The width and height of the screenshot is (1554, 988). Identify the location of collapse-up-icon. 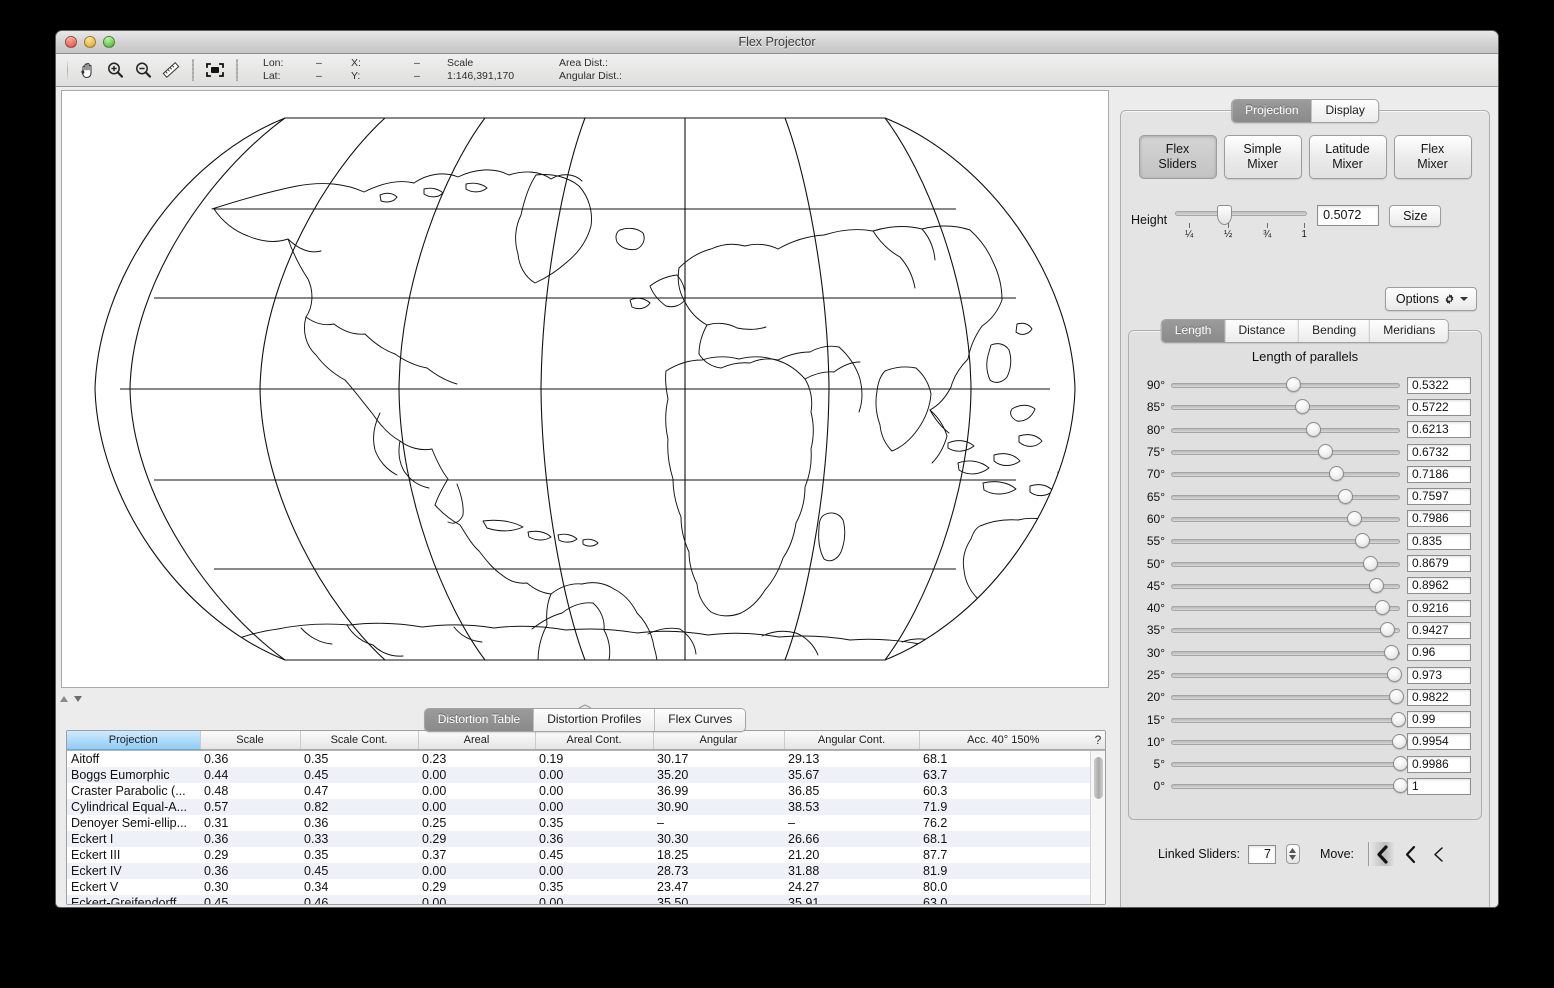
(64, 699).